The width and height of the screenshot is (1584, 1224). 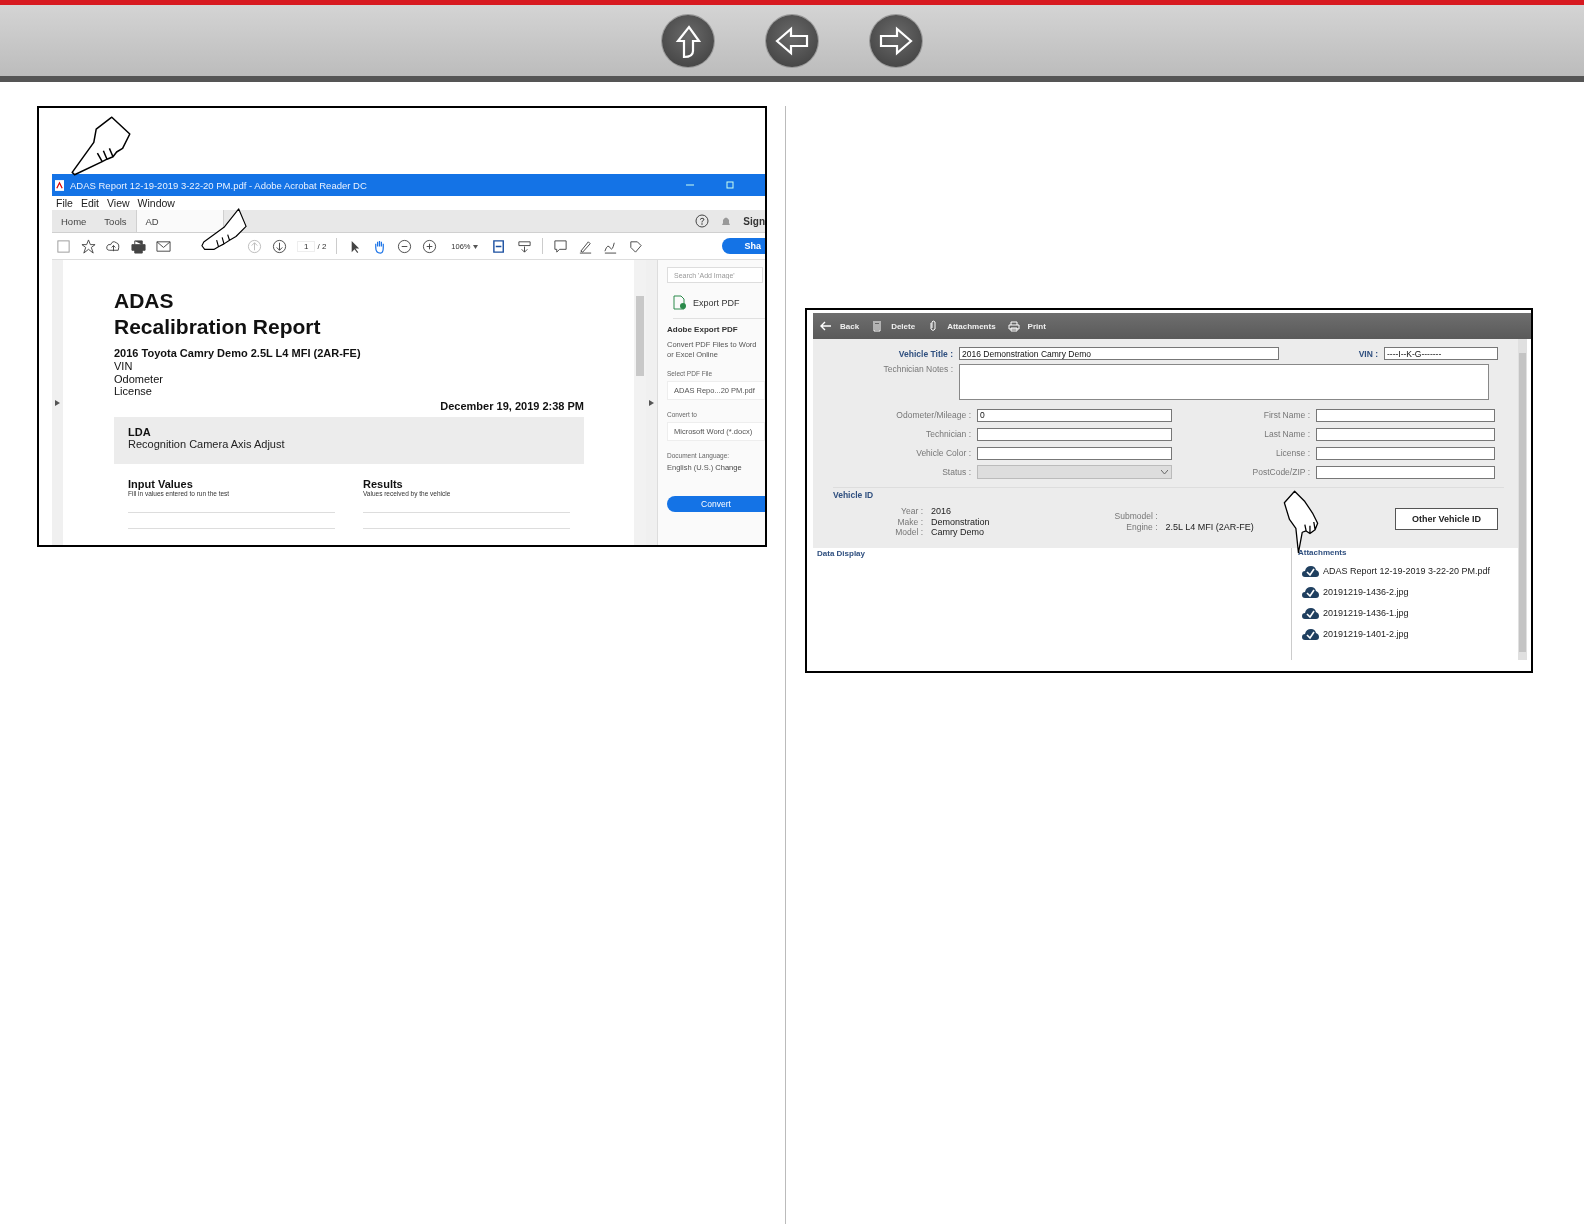 I want to click on star-icon, so click(x=88, y=246).